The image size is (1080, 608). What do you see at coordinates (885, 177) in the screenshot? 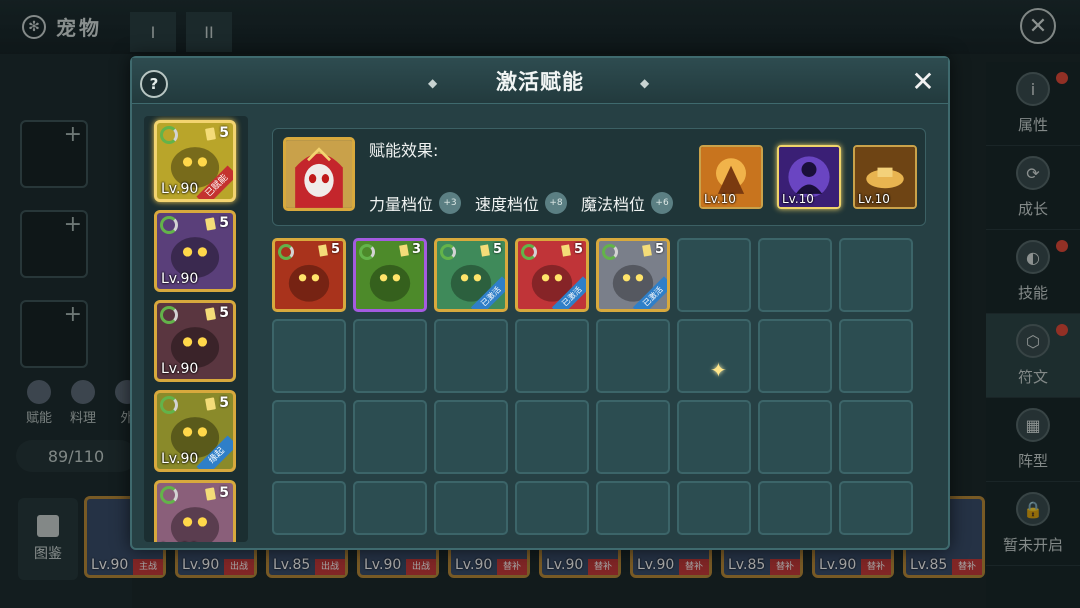
I see `talent-icon-3: Lv.10` at bounding box center [885, 177].